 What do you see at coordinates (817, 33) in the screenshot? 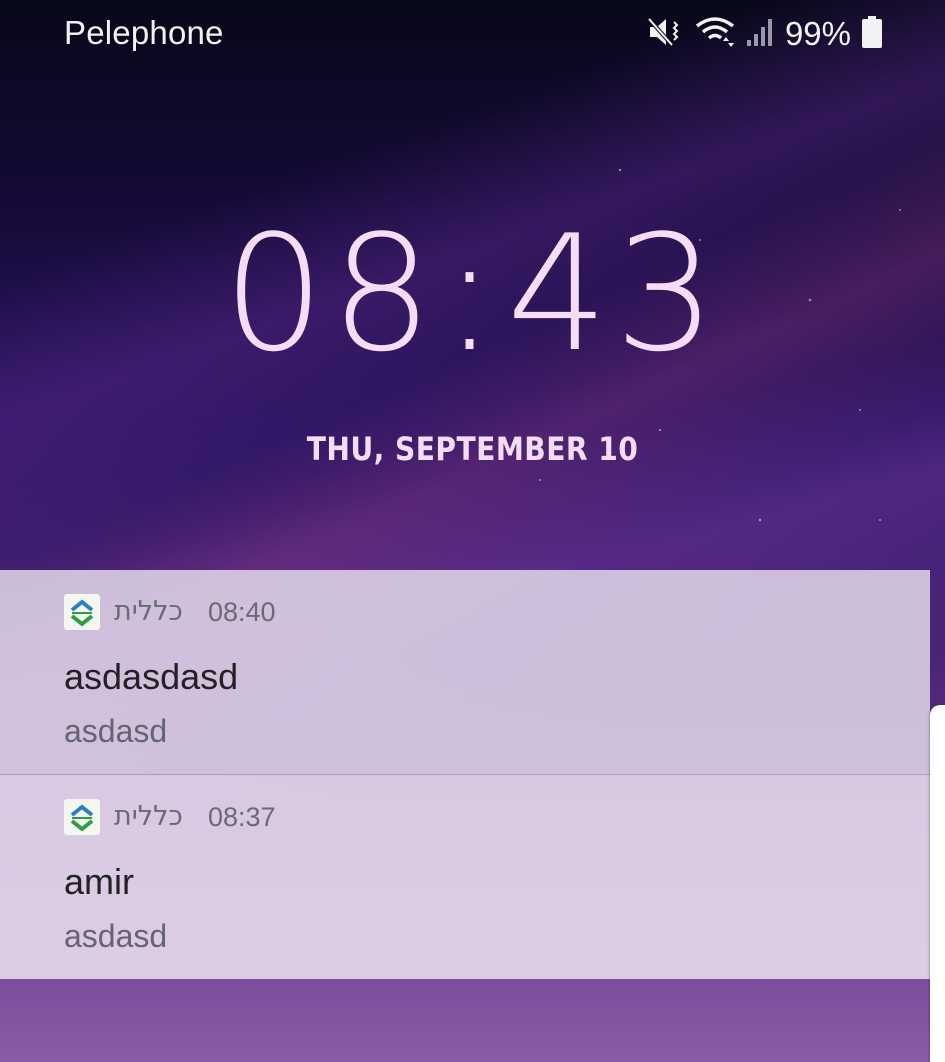
I see `battery-percent: 99%` at bounding box center [817, 33].